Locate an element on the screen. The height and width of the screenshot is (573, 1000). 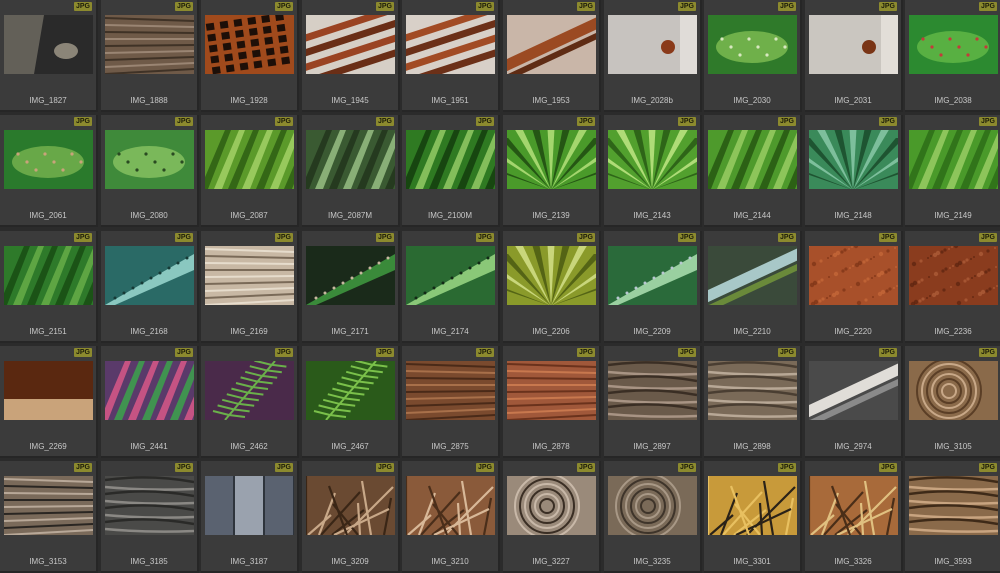
thumbnail-cell: JPG IMG_3593 is located at coordinates (952, 517).